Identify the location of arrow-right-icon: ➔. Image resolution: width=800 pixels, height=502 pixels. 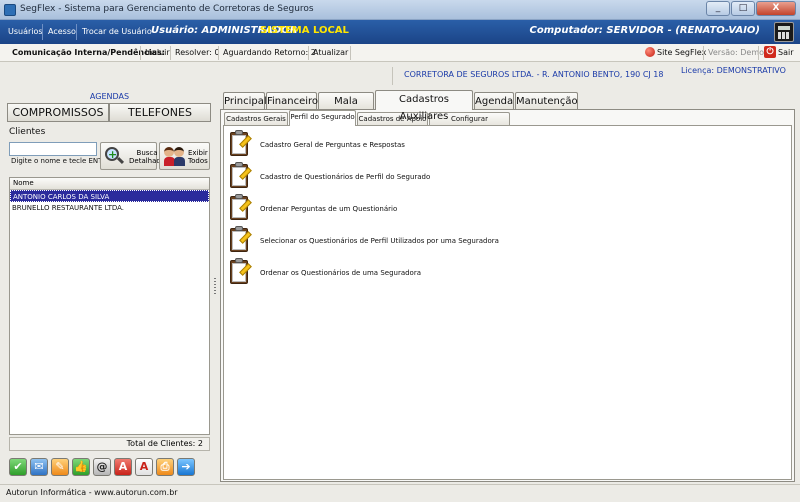
(186, 467).